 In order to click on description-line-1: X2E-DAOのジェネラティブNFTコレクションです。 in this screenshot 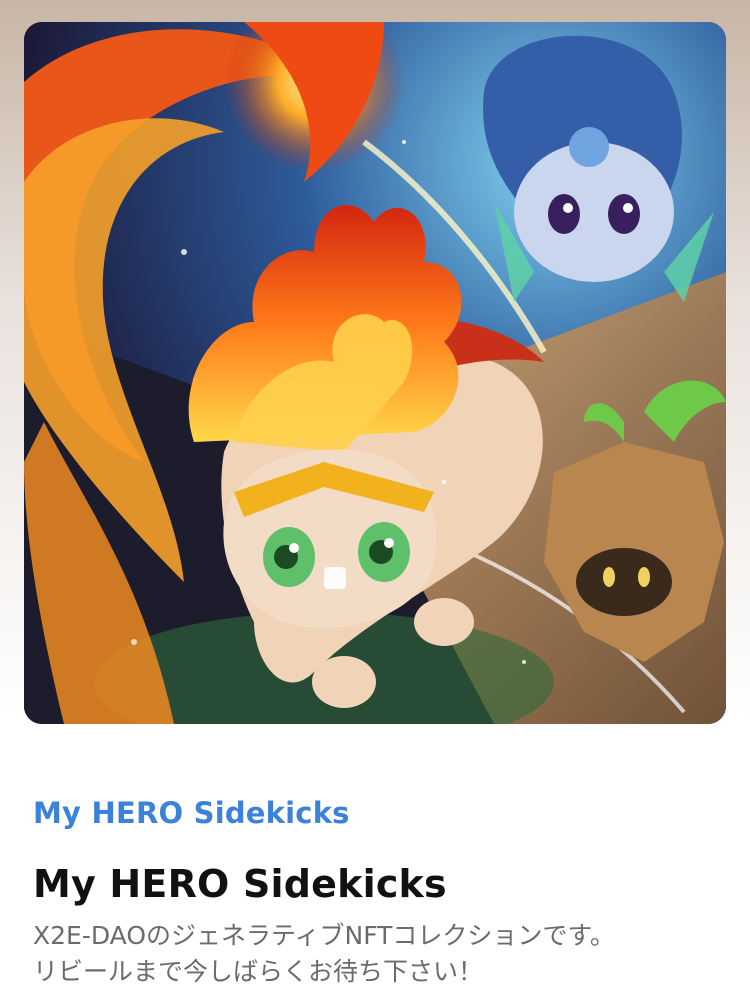, I will do `click(324, 935)`.